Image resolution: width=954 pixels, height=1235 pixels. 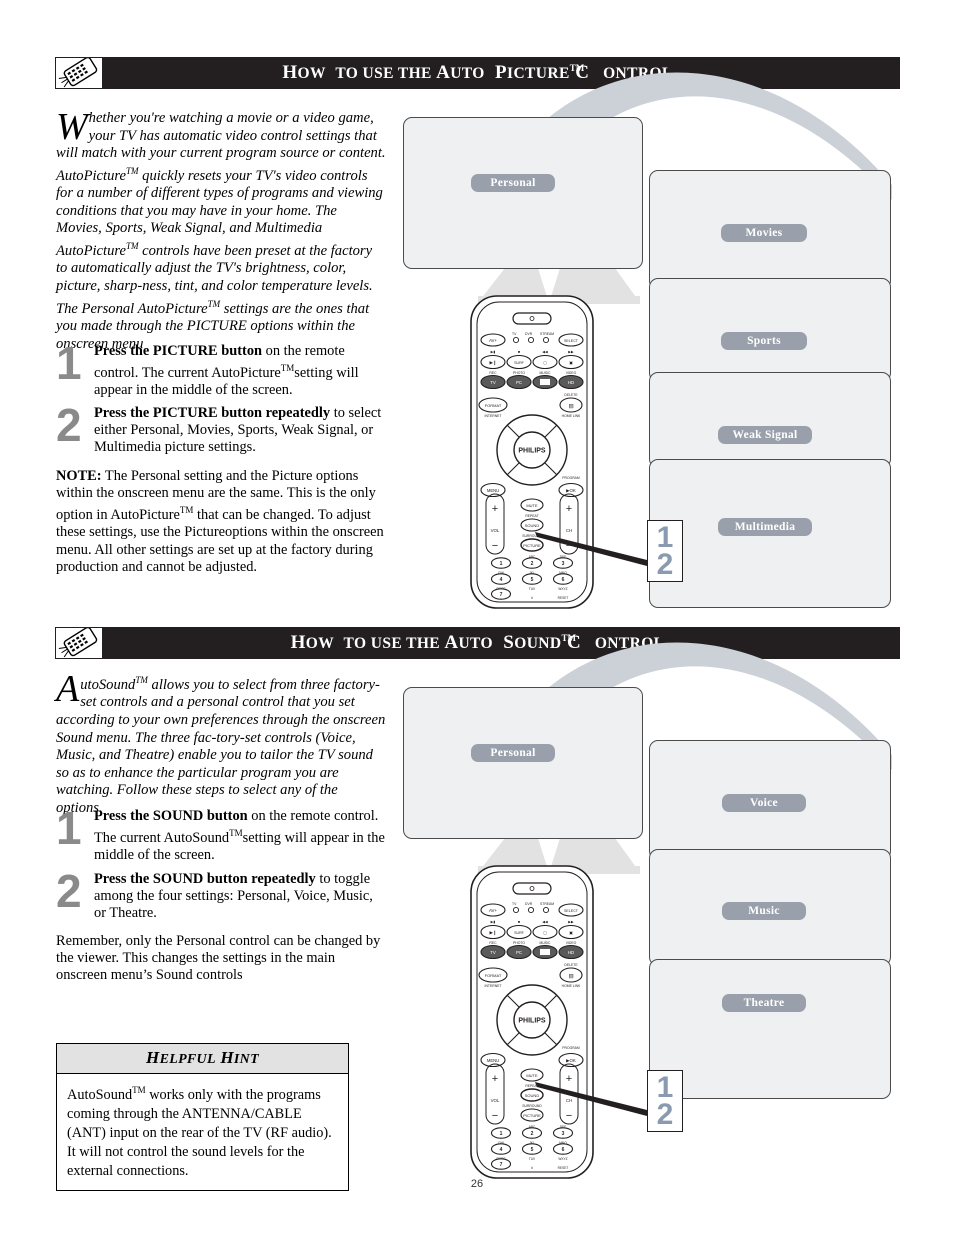 What do you see at coordinates (100, 1094) in the screenshot?
I see `hint-text-1: AutoSound` at bounding box center [100, 1094].